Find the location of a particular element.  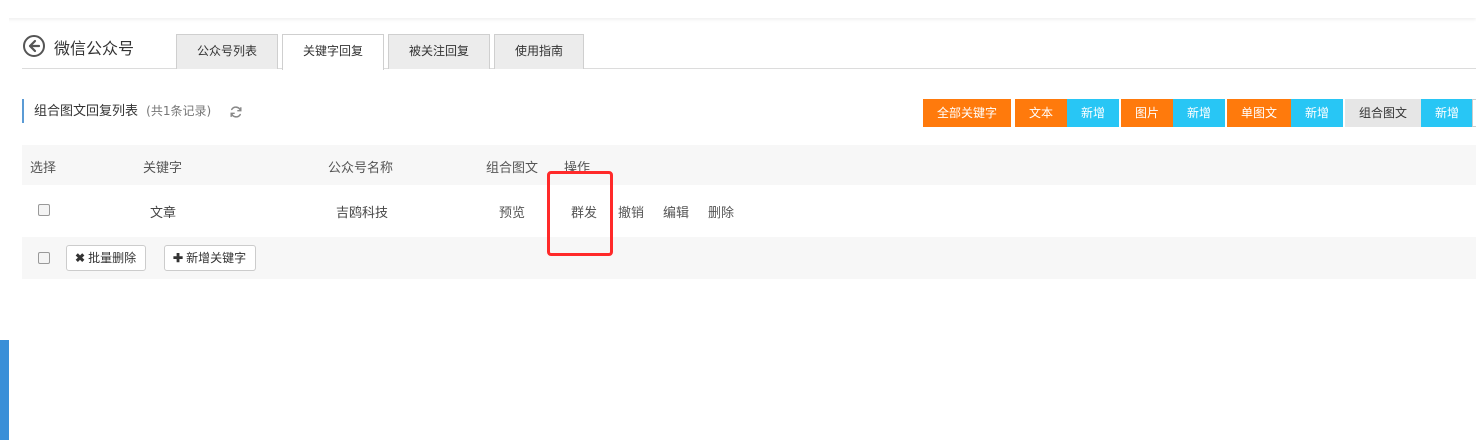

table-footer: ✖ 批量删除 ✚ 新增关键字 is located at coordinates (749, 258).